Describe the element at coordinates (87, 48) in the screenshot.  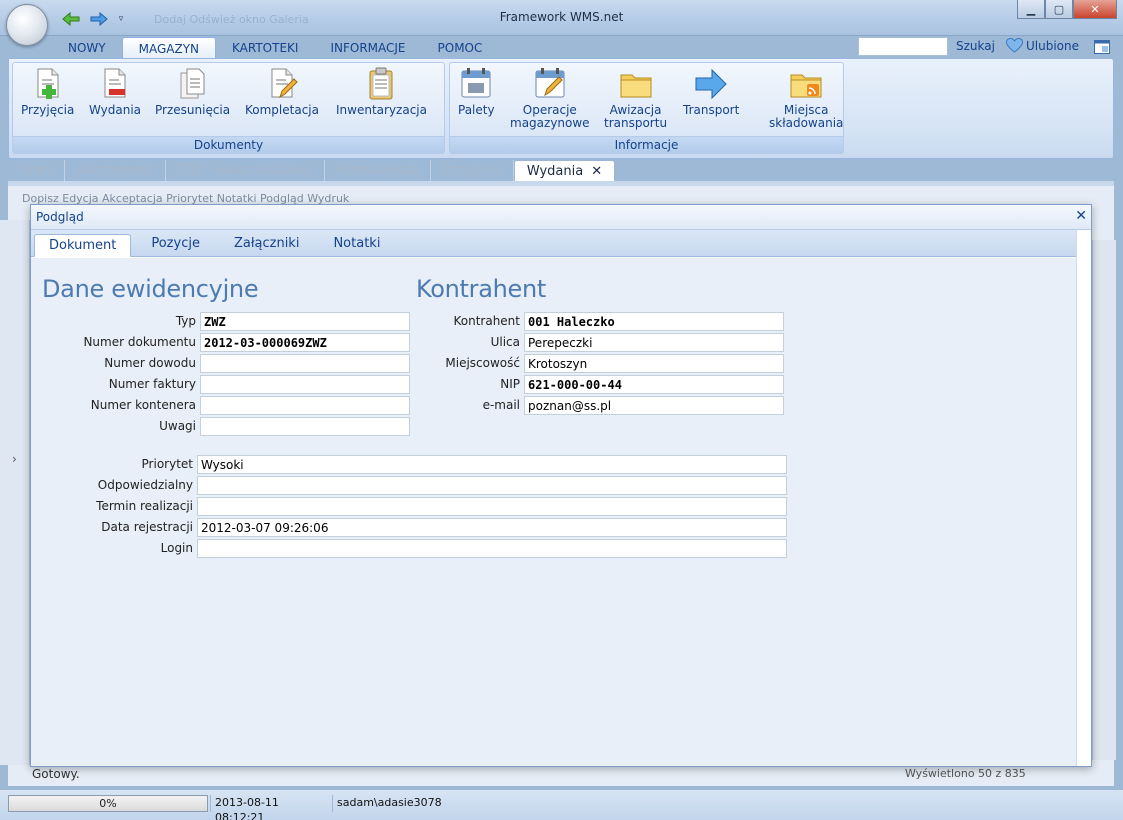
I see `ribbon-tab-nowy: NOWY` at that location.